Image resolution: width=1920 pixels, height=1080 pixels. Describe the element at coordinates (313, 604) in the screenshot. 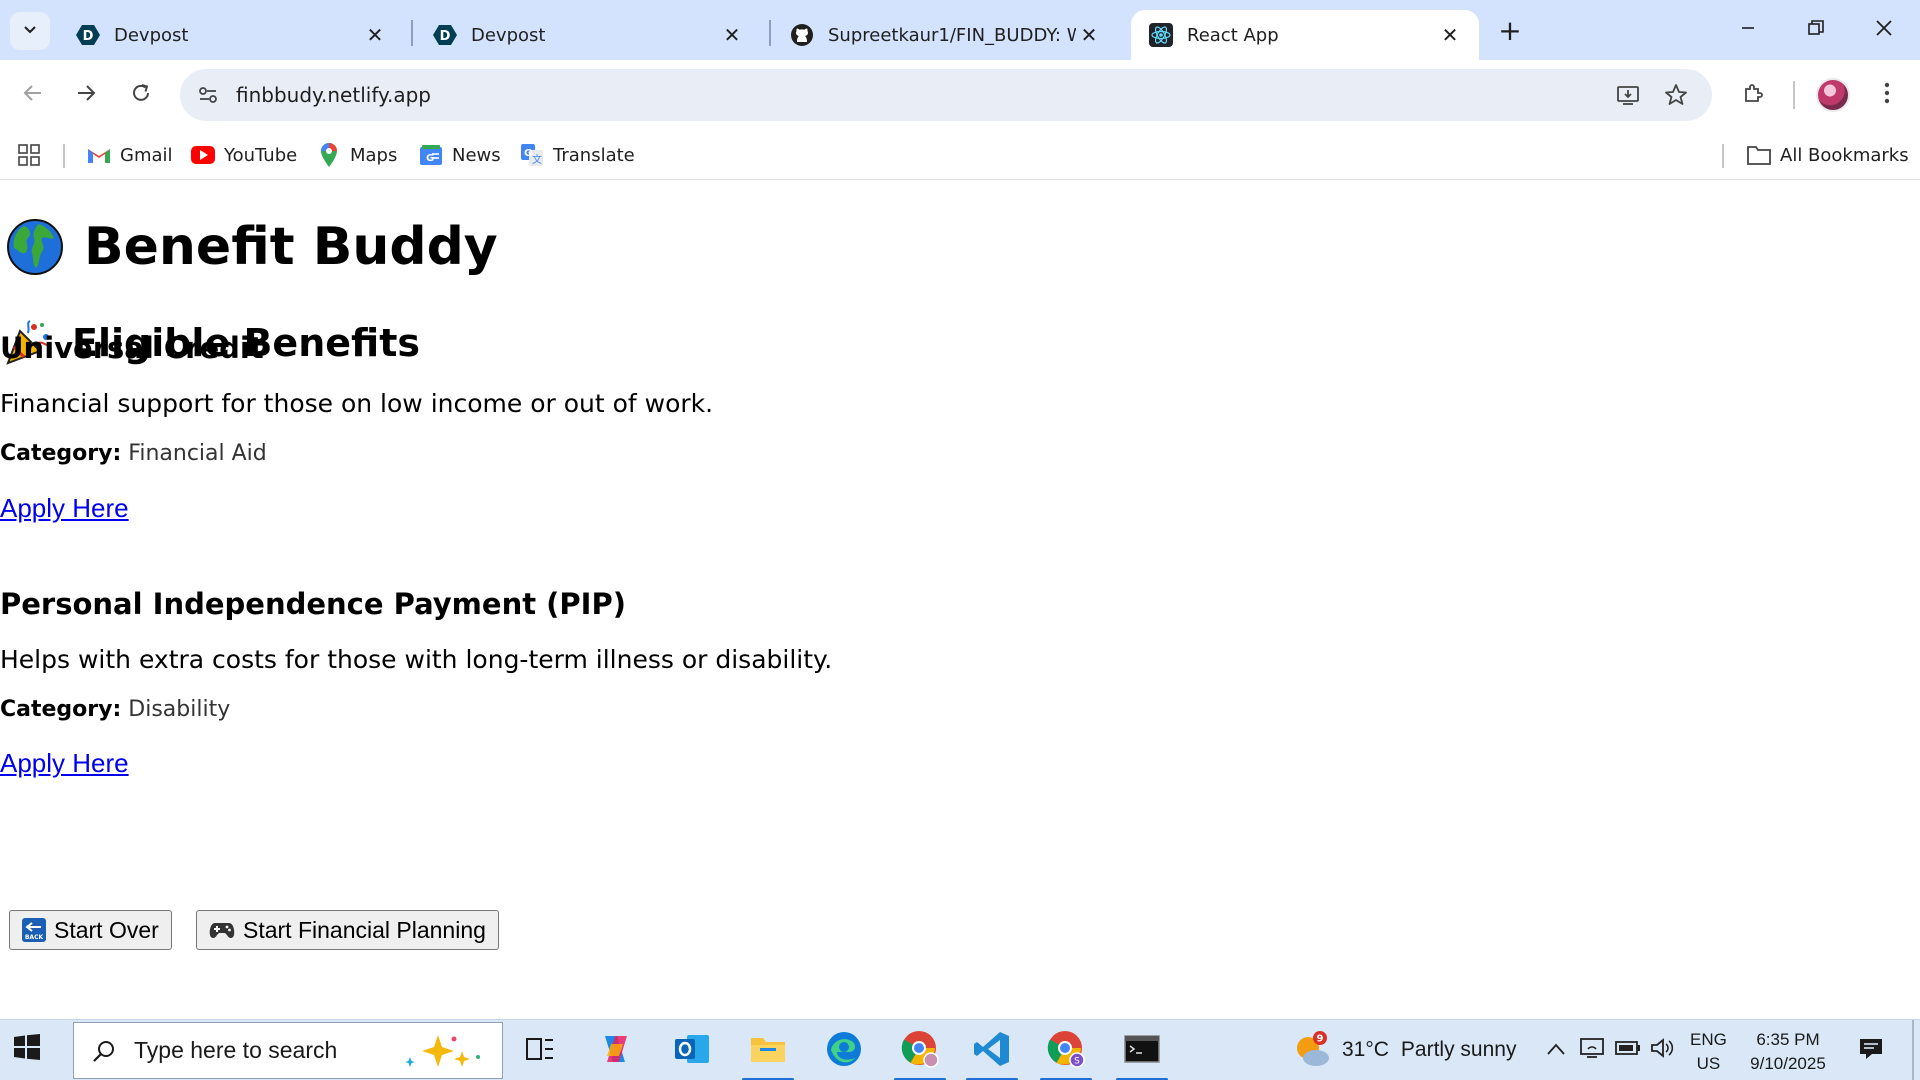

I see `benefit-name: Personal Independence Payment (PIP)` at that location.